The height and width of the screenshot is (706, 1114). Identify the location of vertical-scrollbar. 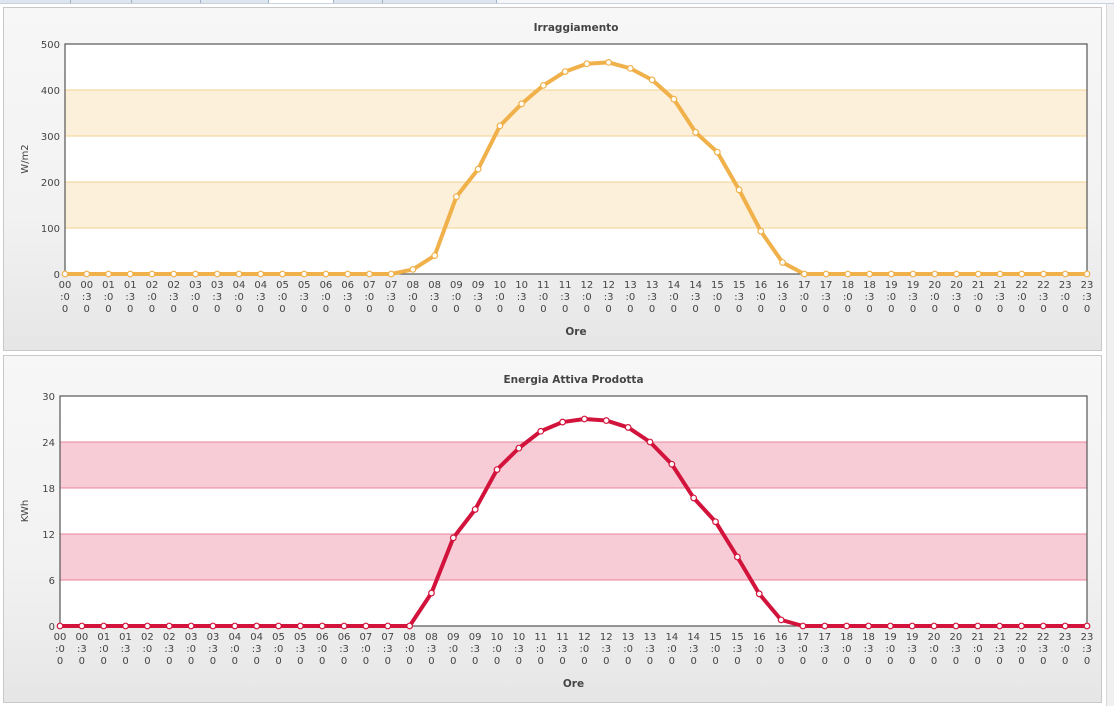
(1110, 355).